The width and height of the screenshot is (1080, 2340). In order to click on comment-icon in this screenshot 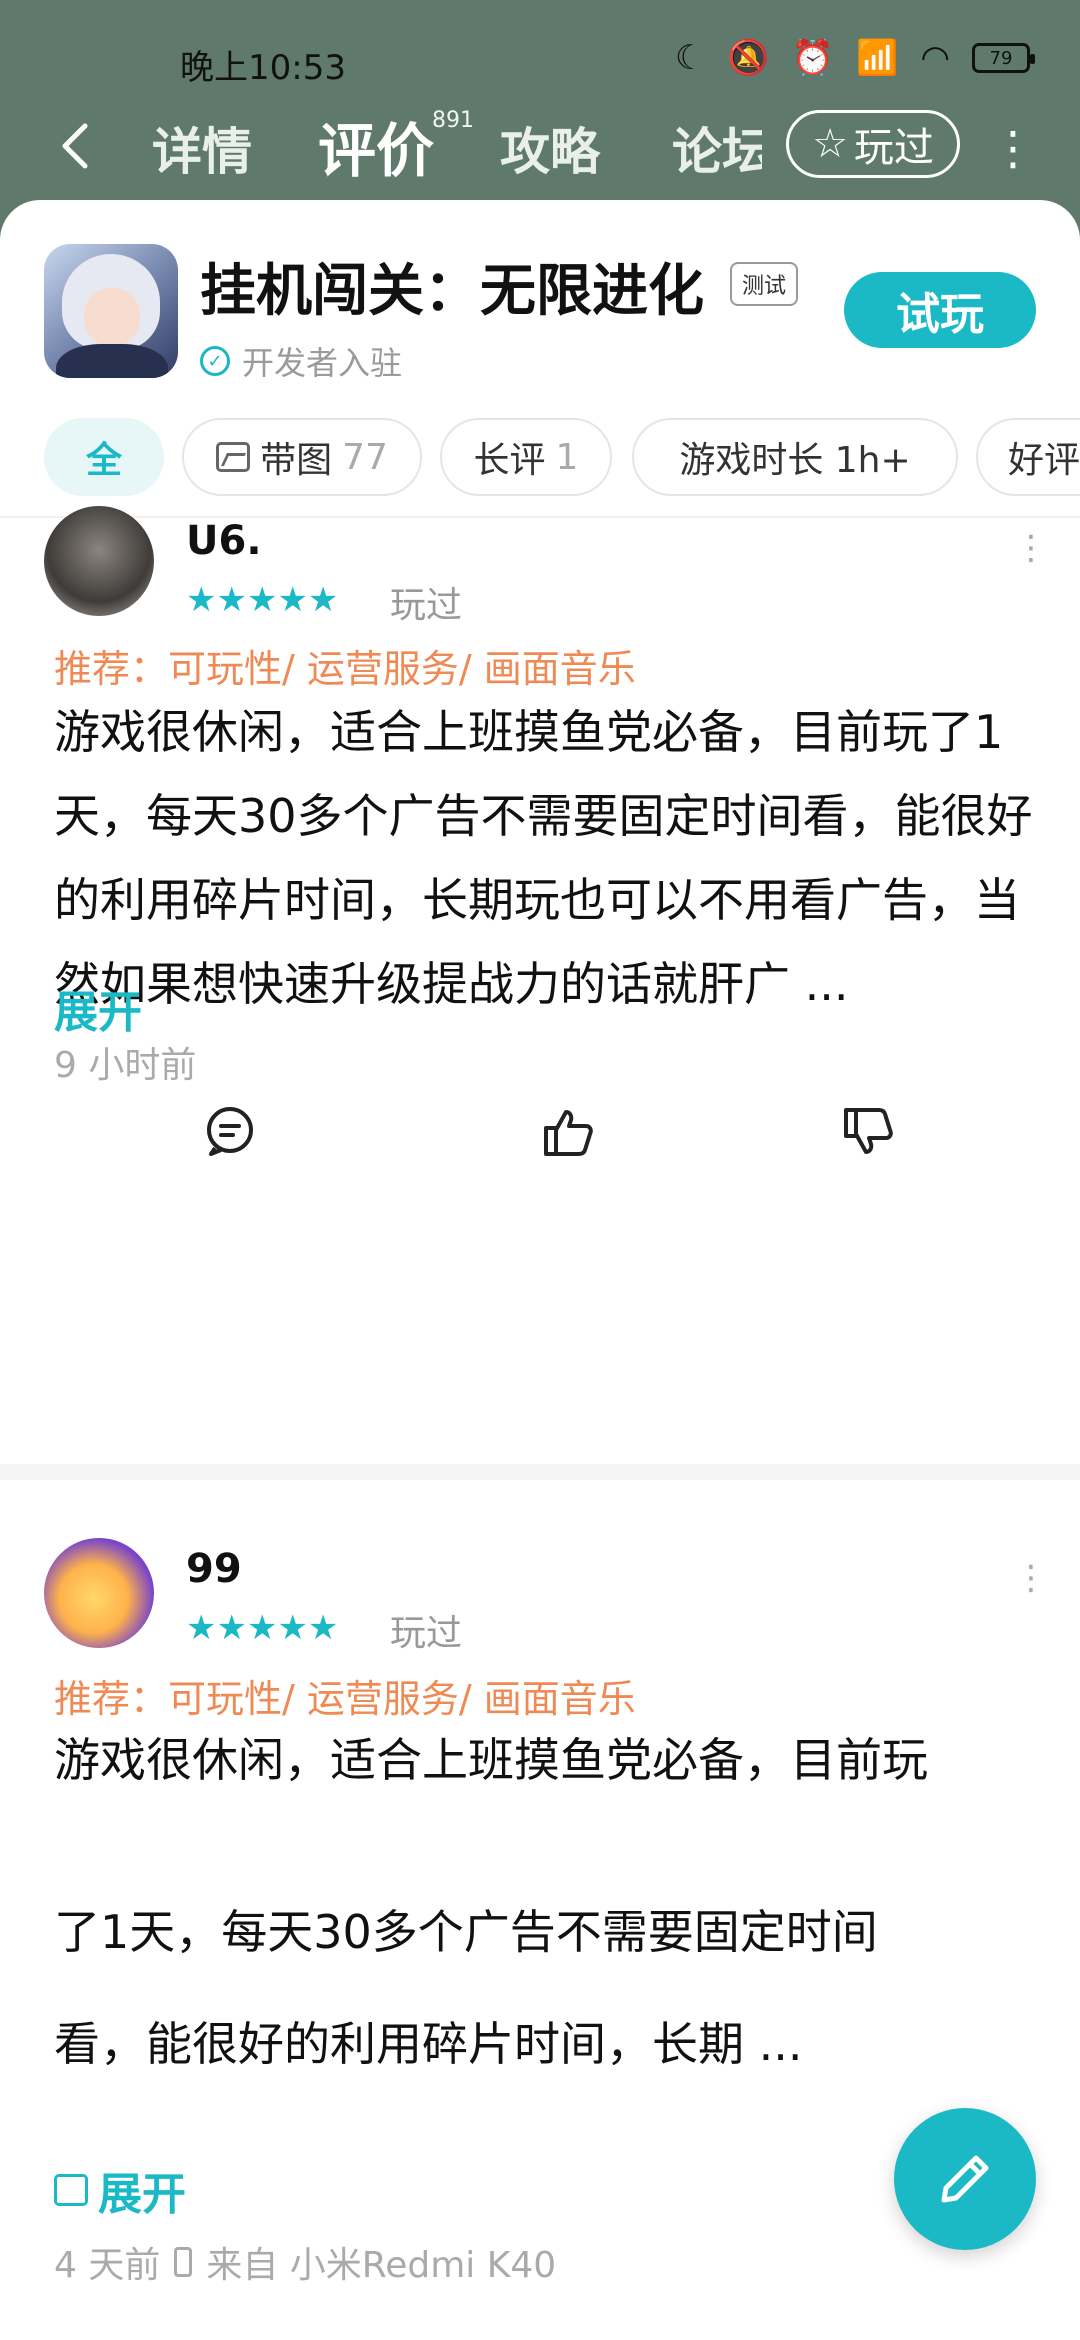, I will do `click(230, 1131)`.